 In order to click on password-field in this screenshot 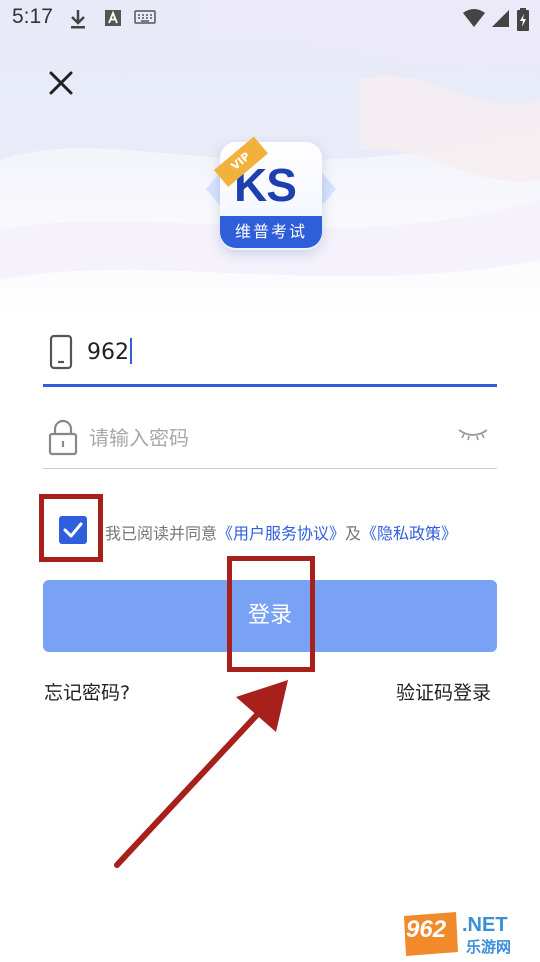, I will do `click(270, 439)`.